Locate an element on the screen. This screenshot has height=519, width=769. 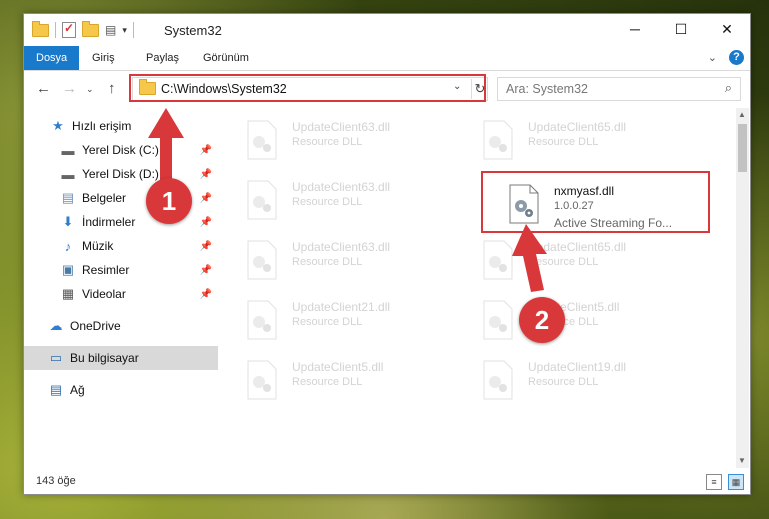
step-badge-1: 1 is located at coordinates (169, 201).